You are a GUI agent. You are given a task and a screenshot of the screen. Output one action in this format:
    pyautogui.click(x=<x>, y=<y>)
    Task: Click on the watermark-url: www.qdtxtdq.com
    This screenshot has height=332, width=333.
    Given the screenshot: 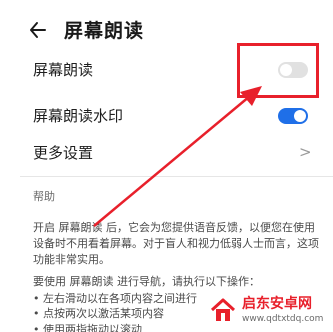 What is the action you would take?
    pyautogui.click(x=283, y=319)
    